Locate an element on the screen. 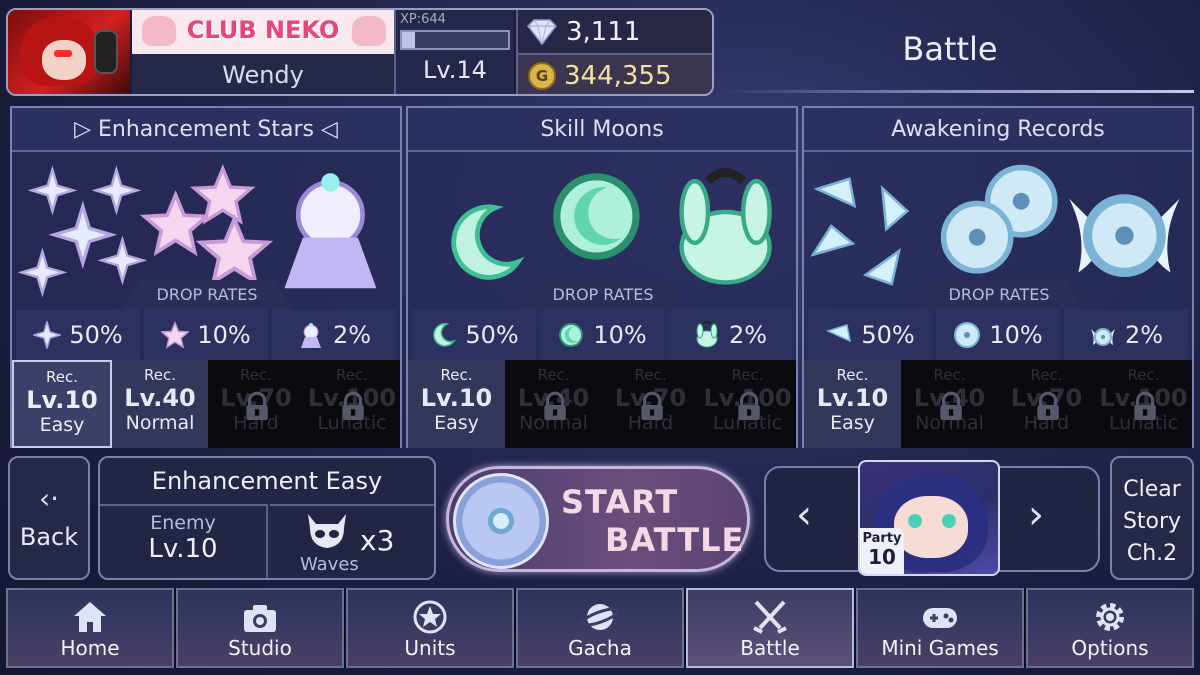  stage-info: Enhancement Easy Enemy Lv.10 Waves x3 is located at coordinates (267, 518).